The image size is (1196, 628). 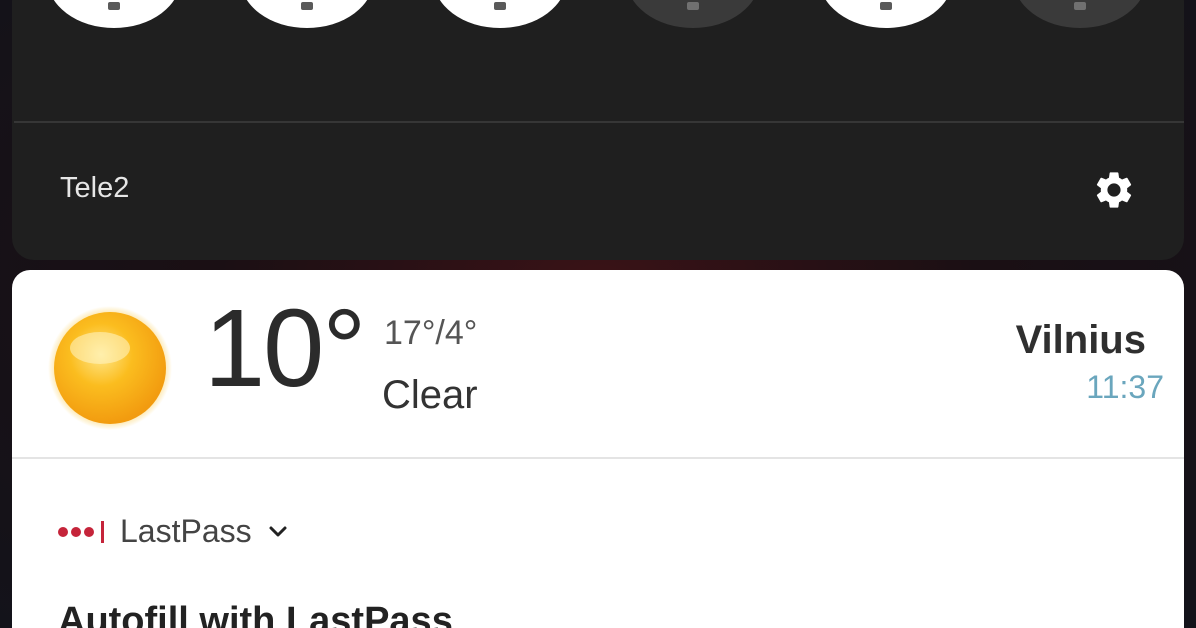 I want to click on current-temperature: 10°, so click(x=285, y=348).